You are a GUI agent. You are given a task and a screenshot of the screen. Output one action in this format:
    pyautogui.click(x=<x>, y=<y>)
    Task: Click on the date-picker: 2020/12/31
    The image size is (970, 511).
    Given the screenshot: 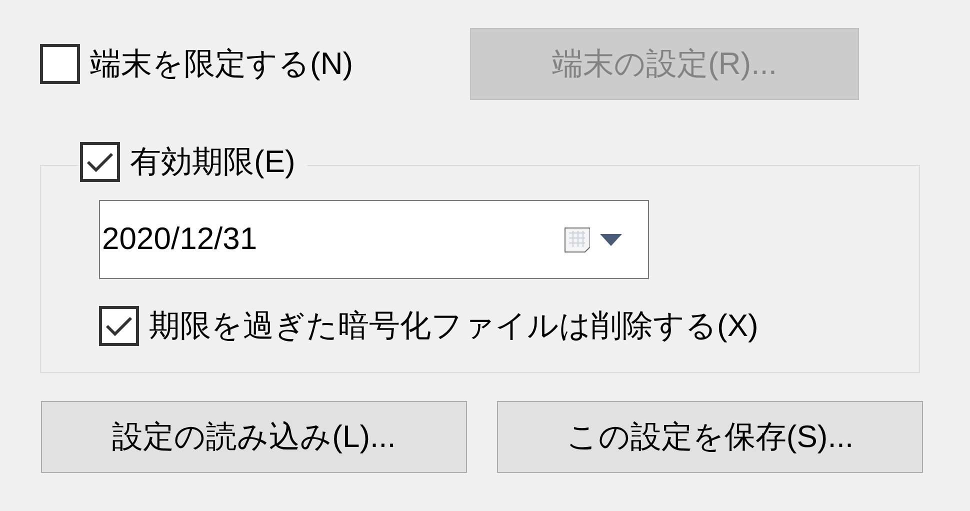 What is the action you would take?
    pyautogui.click(x=374, y=239)
    